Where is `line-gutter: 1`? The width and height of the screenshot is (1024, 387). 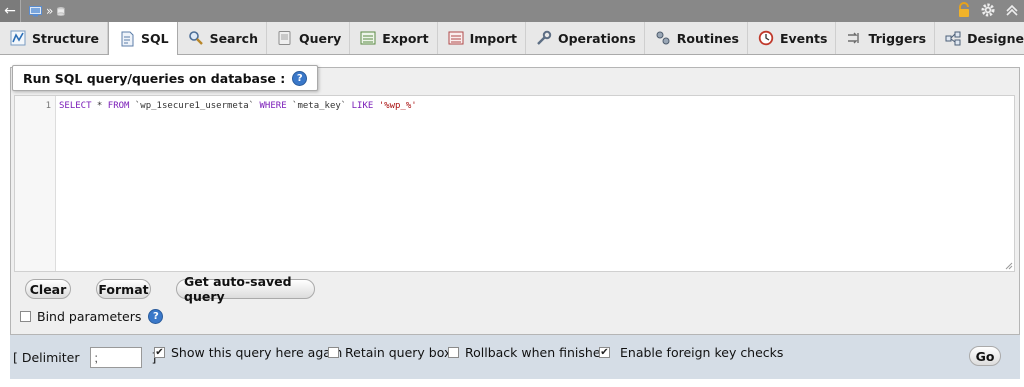 line-gutter: 1 is located at coordinates (35, 183).